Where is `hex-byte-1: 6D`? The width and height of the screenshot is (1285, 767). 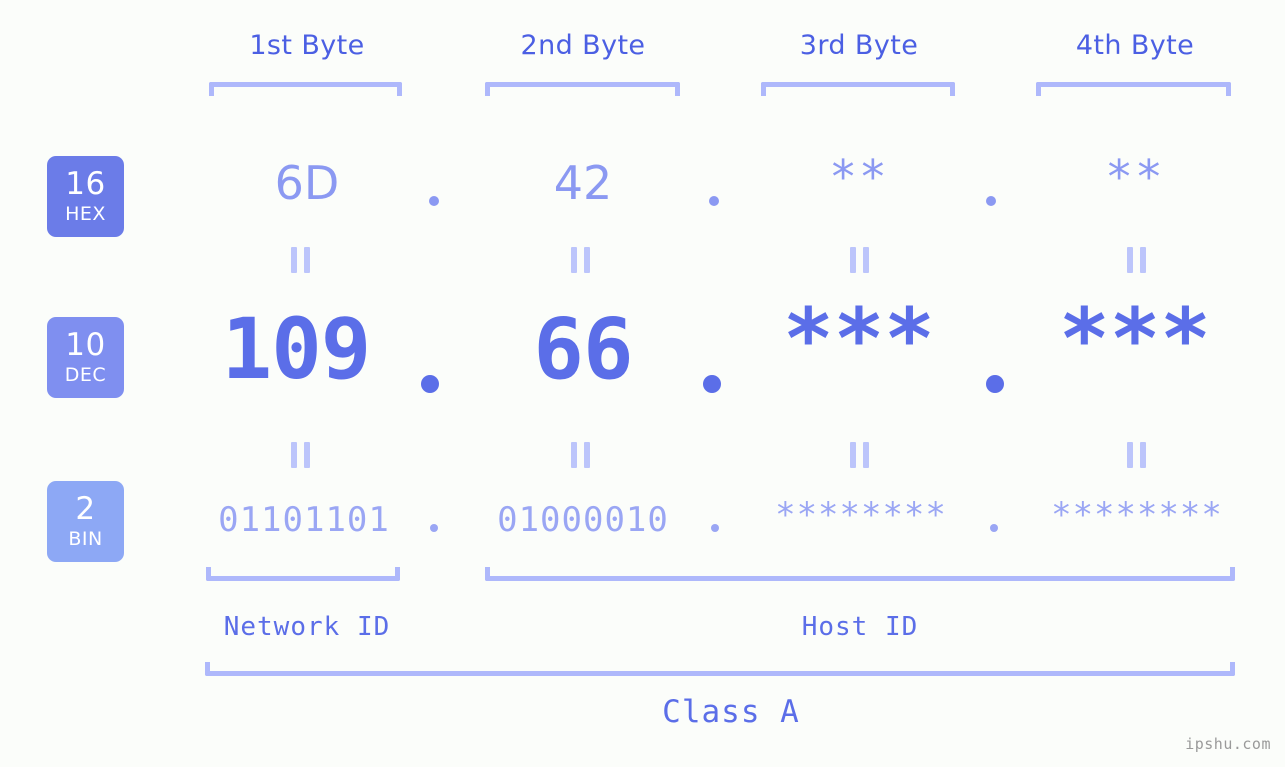
hex-byte-1: 6D is located at coordinates (307, 183).